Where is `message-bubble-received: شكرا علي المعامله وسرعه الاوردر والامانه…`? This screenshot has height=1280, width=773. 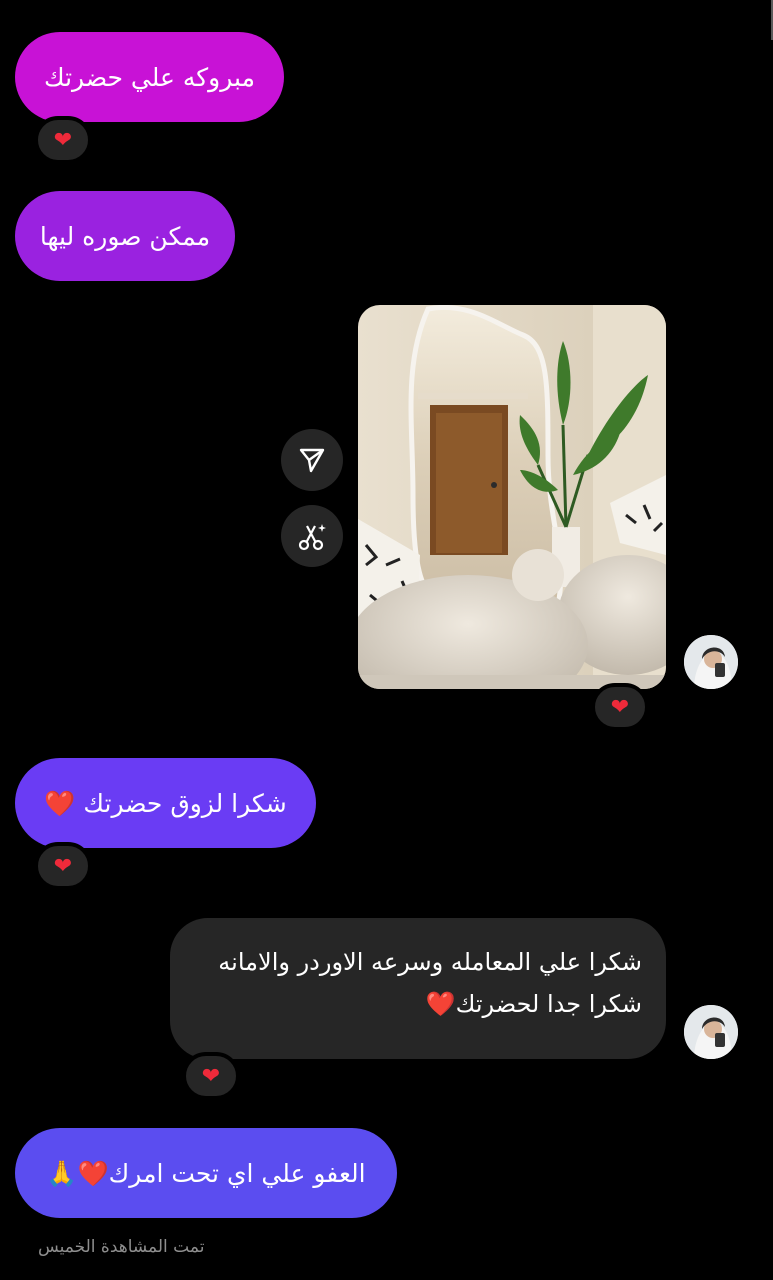 message-bubble-received: شكرا علي المعامله وسرعه الاوردر والامانه… is located at coordinates (418, 988).